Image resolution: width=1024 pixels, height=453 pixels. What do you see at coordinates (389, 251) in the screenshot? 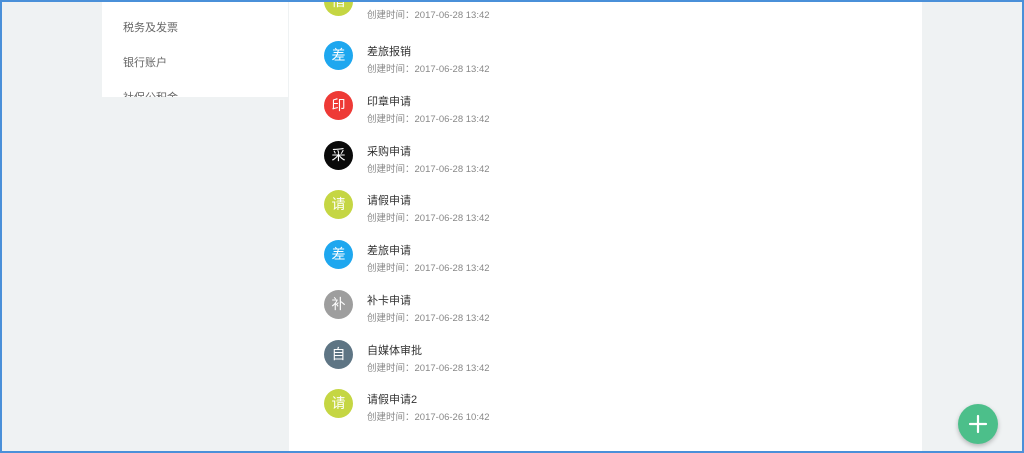
I see `item-title: 差旅申请` at bounding box center [389, 251].